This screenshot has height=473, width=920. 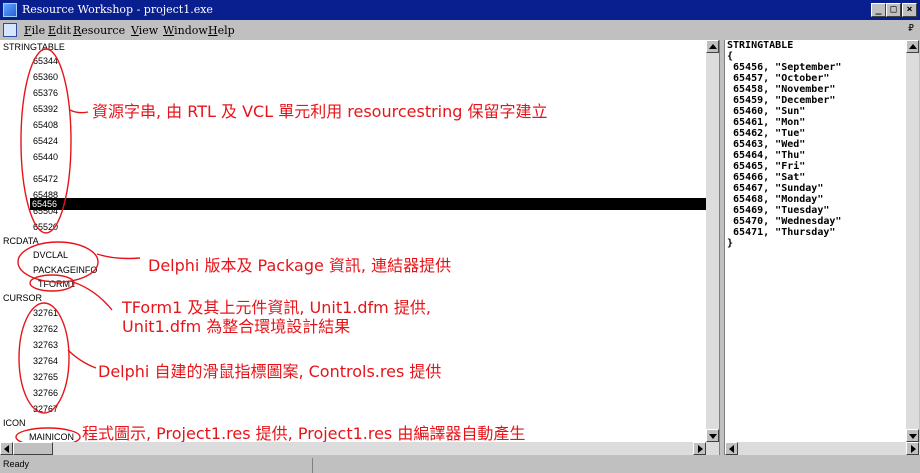 I want to click on annotation-ellipse-cursor, so click(x=44, y=358).